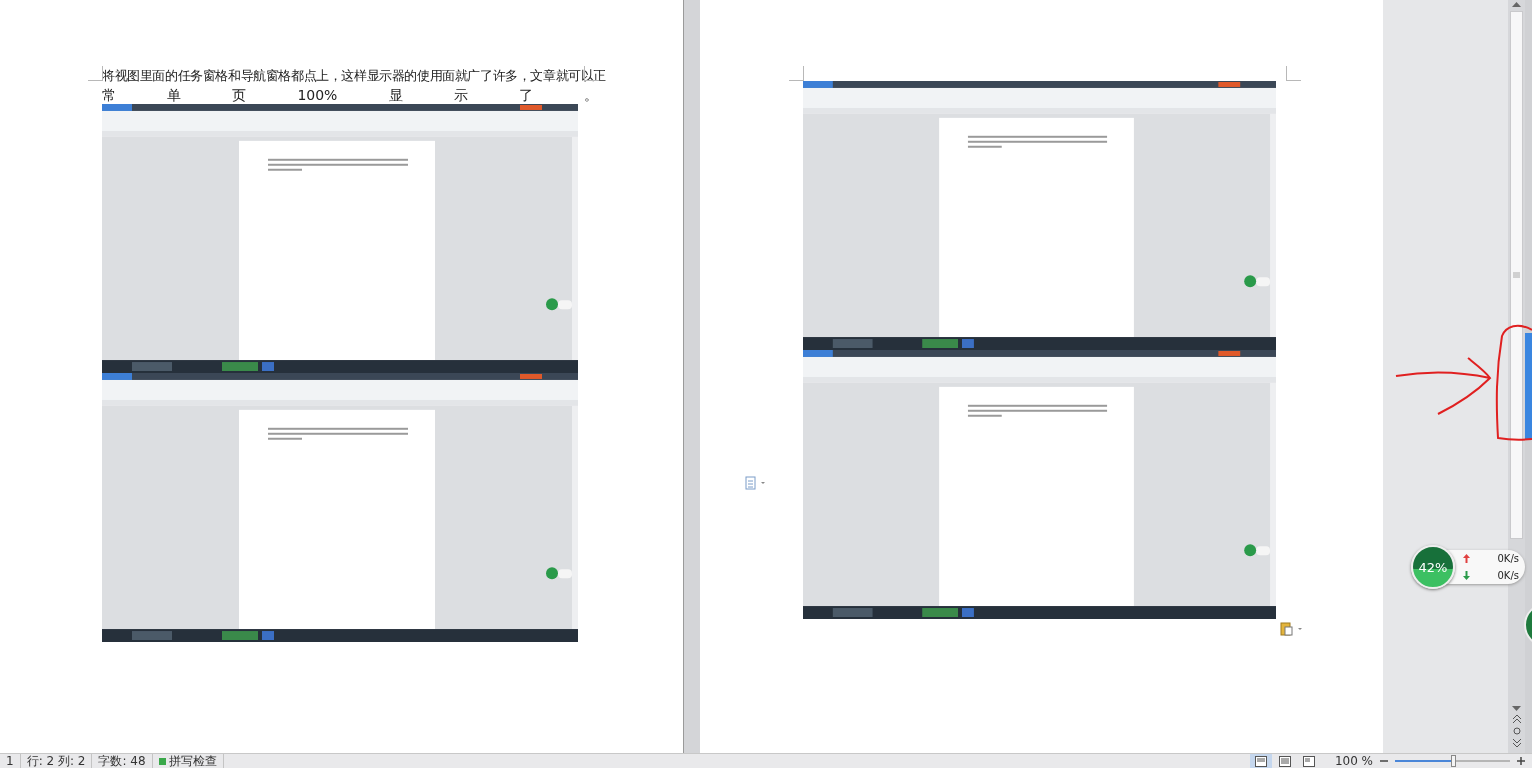 The height and width of the screenshot is (768, 1532). What do you see at coordinates (1353, 761) in the screenshot?
I see `zoom-level: 100 %` at bounding box center [1353, 761].